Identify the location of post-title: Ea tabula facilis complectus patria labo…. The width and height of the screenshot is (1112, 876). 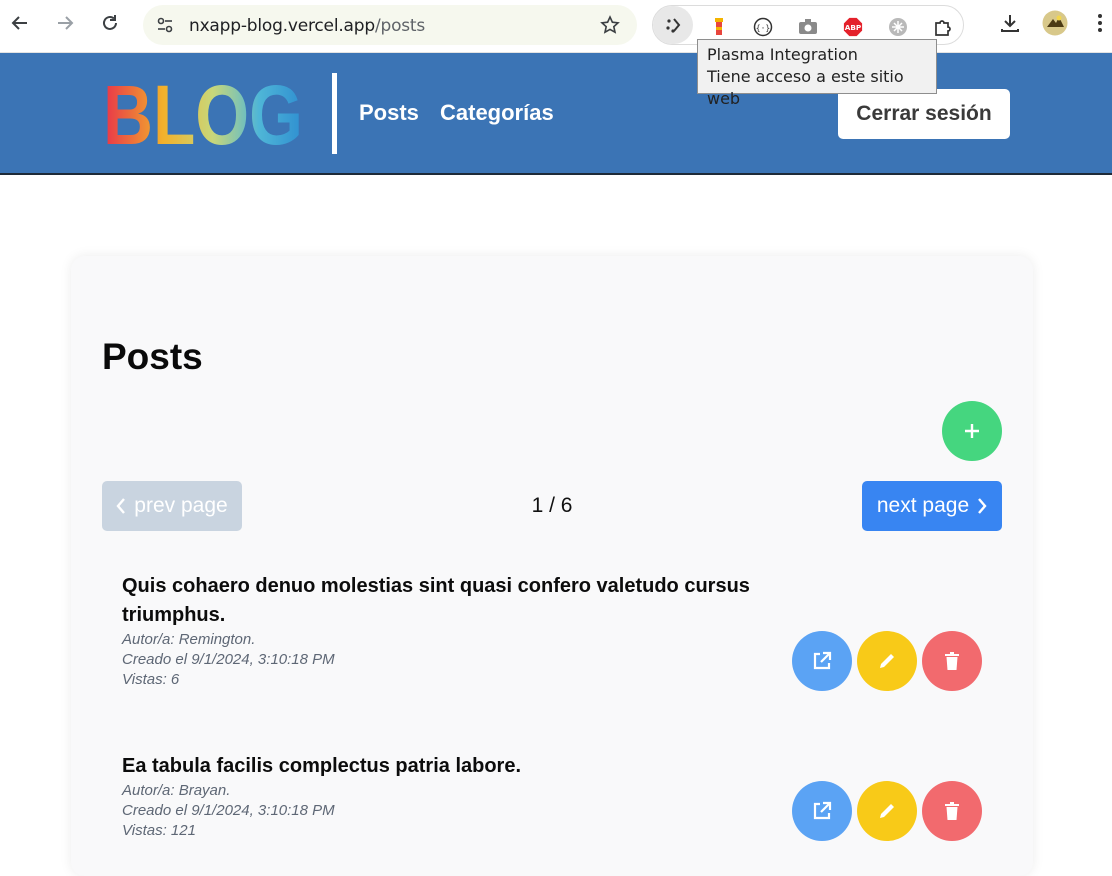
(322, 766).